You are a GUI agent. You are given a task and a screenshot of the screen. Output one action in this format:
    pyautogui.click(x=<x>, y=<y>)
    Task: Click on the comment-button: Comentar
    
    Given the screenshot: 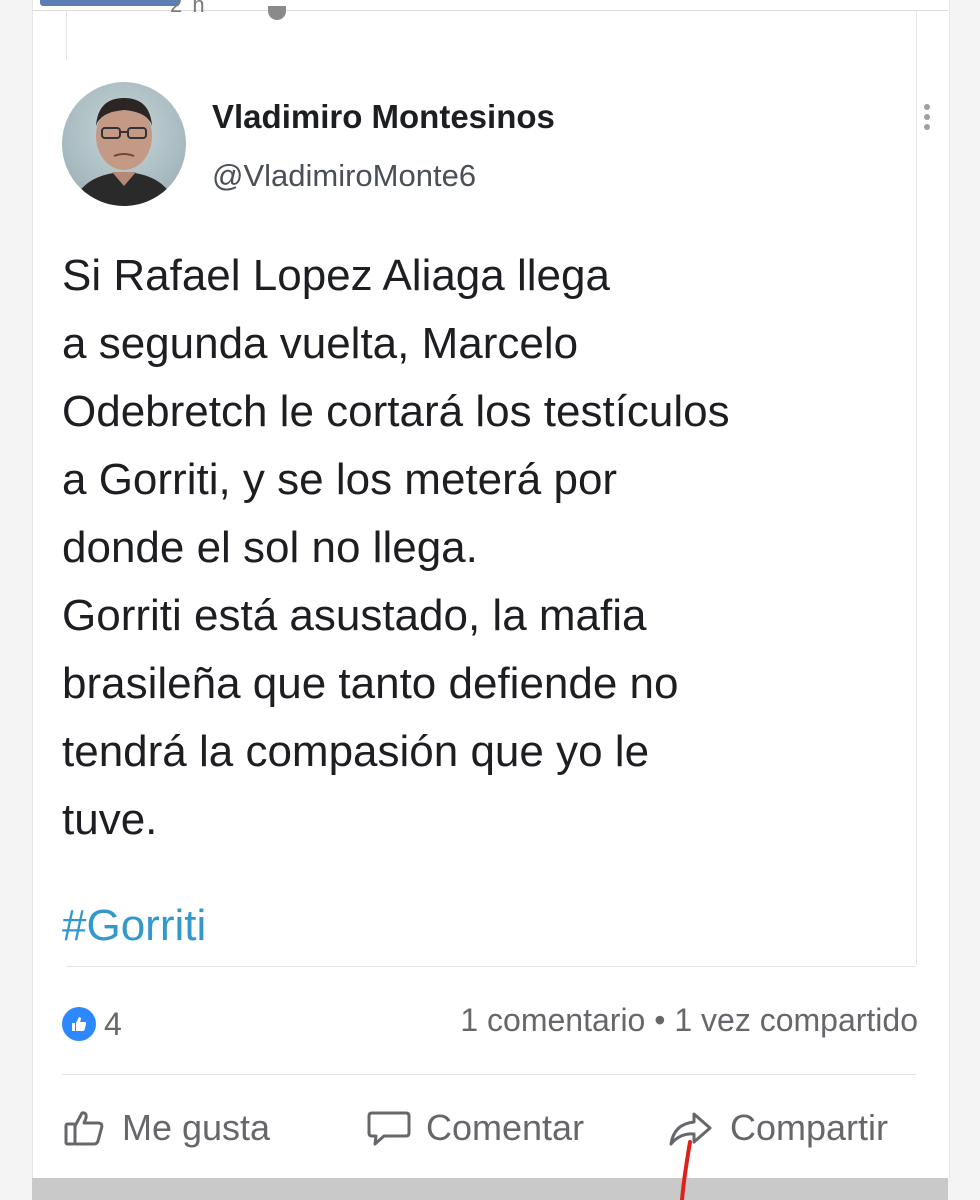 What is the action you would take?
    pyautogui.click(x=475, y=1128)
    